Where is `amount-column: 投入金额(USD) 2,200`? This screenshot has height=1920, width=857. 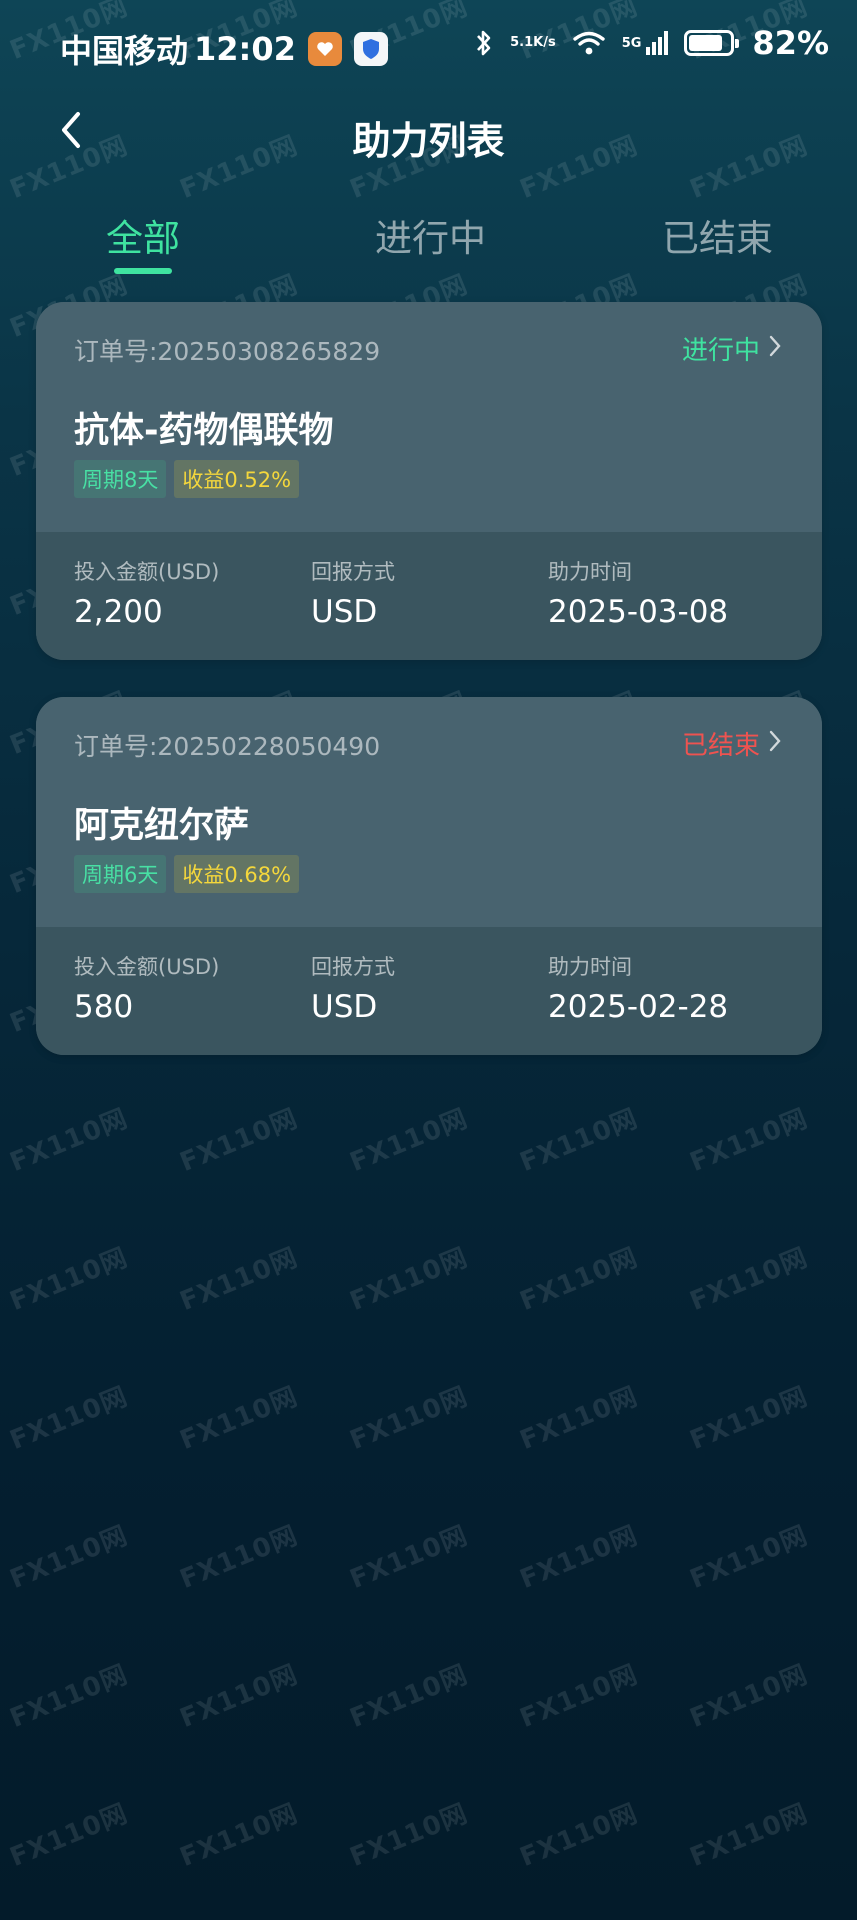 amount-column: 投入金额(USD) 2,200 is located at coordinates (146, 593).